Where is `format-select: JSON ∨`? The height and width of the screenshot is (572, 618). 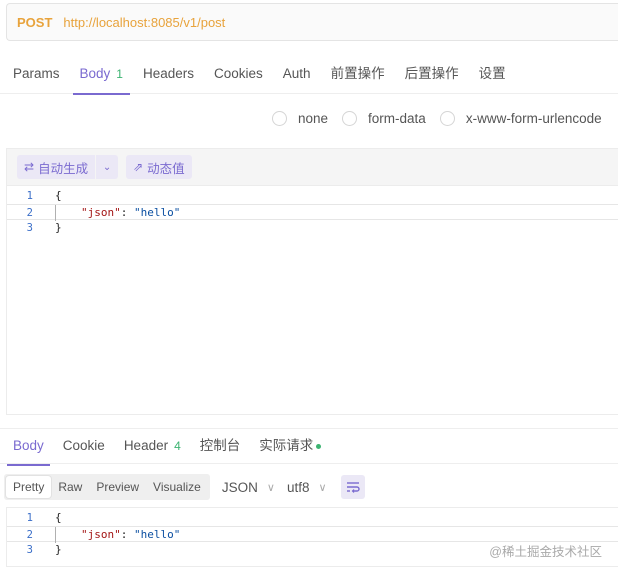
format-select: JSON ∨ is located at coordinates (248, 487).